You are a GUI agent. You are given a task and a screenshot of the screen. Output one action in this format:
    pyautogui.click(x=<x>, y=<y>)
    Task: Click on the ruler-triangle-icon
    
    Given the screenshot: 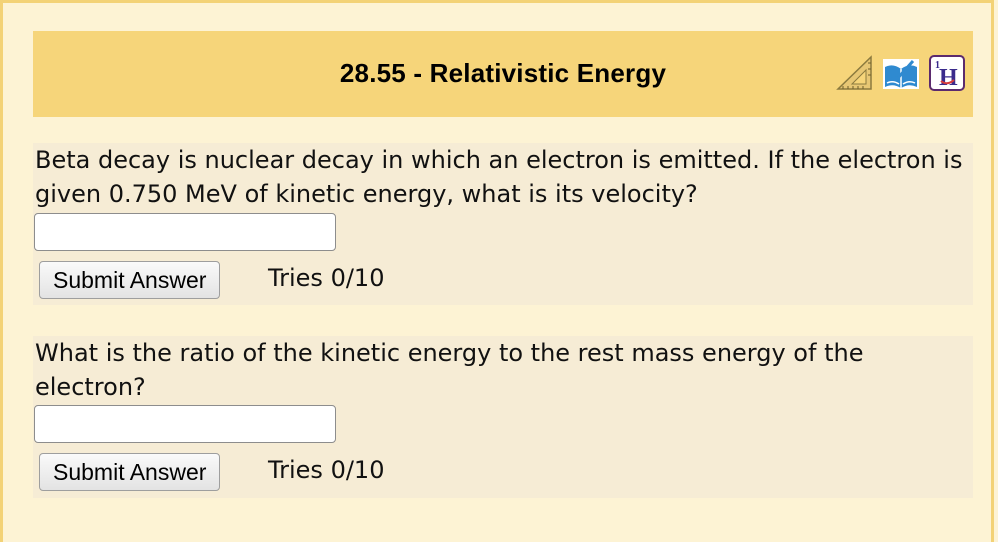 What is the action you would take?
    pyautogui.click(x=855, y=73)
    